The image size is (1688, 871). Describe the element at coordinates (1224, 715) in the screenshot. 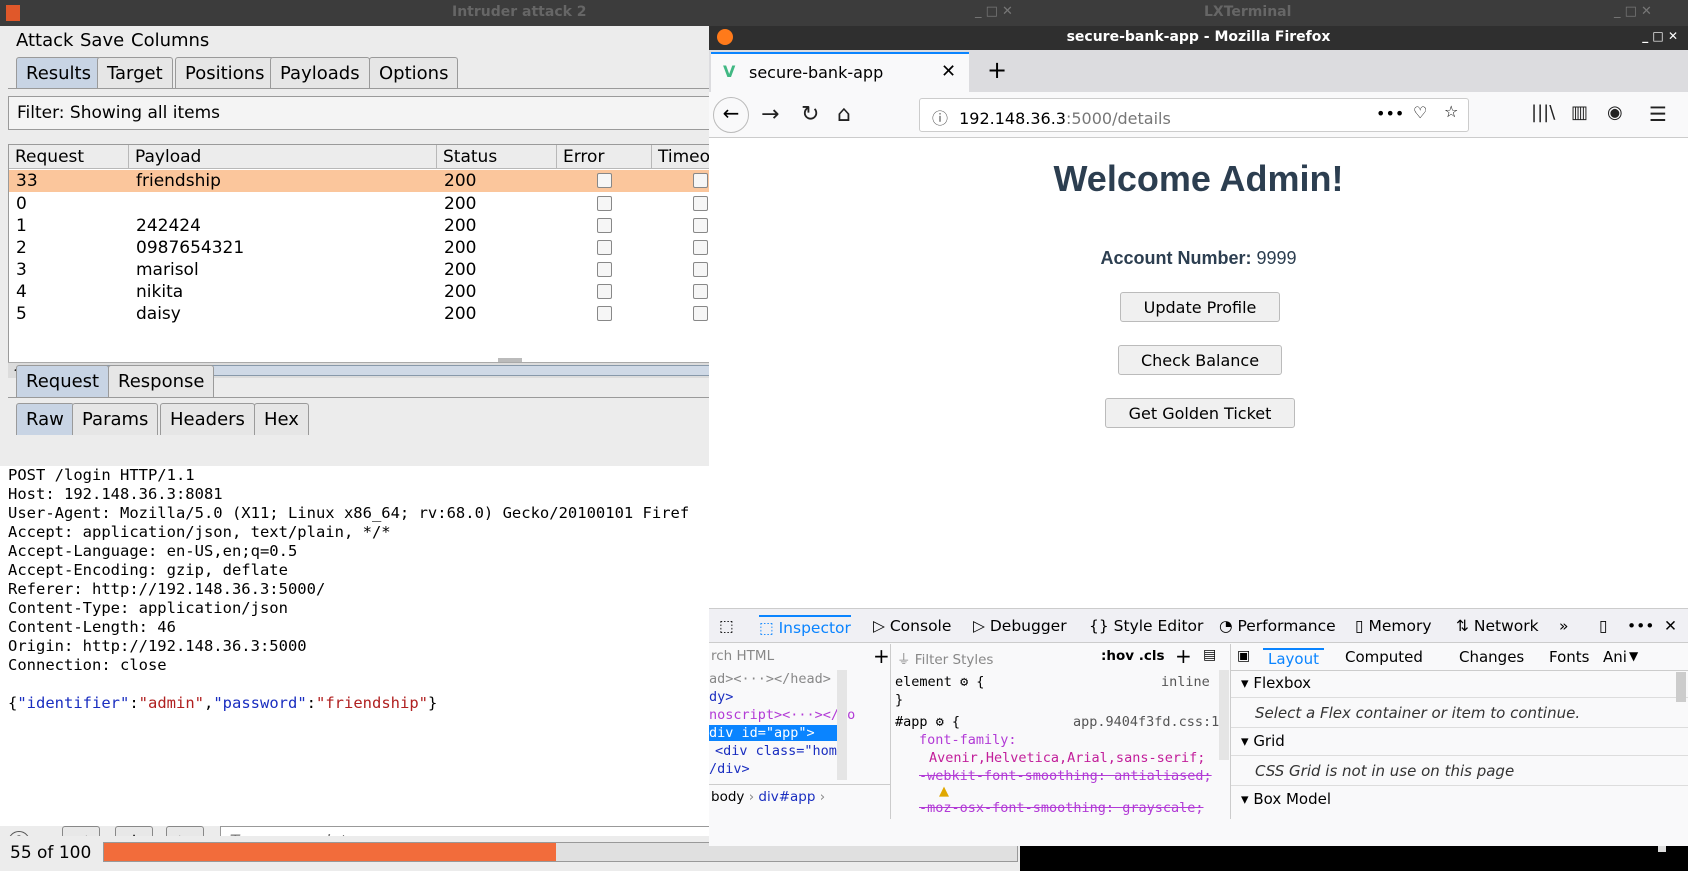

I see `rules-scrollbar` at that location.